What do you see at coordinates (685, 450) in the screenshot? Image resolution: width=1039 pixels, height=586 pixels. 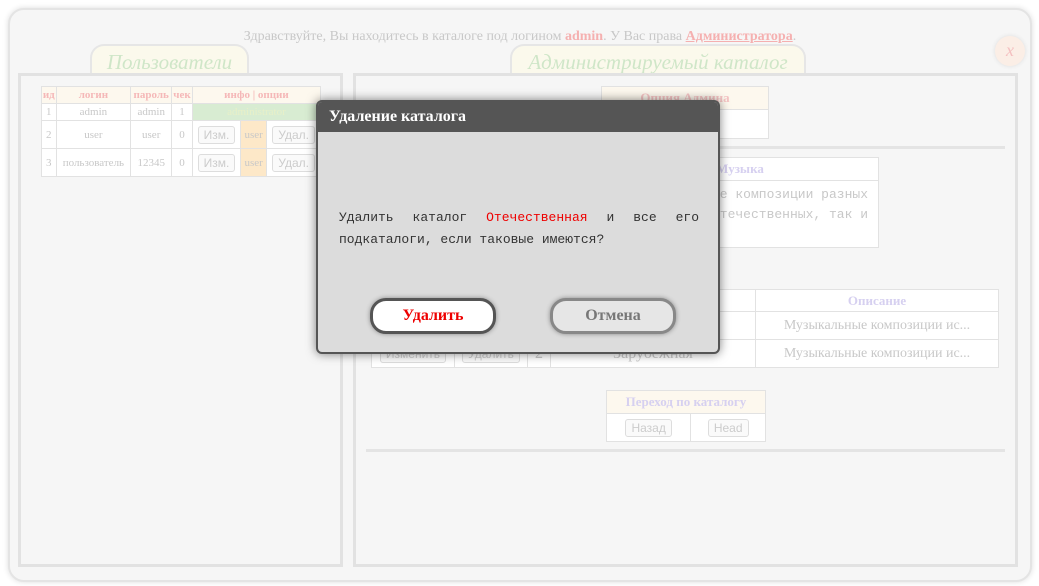 I see `divider` at bounding box center [685, 450].